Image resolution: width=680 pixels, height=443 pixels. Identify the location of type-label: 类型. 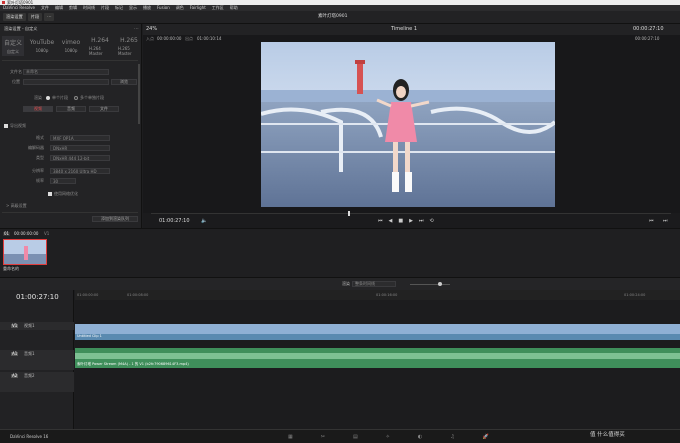
(40, 157).